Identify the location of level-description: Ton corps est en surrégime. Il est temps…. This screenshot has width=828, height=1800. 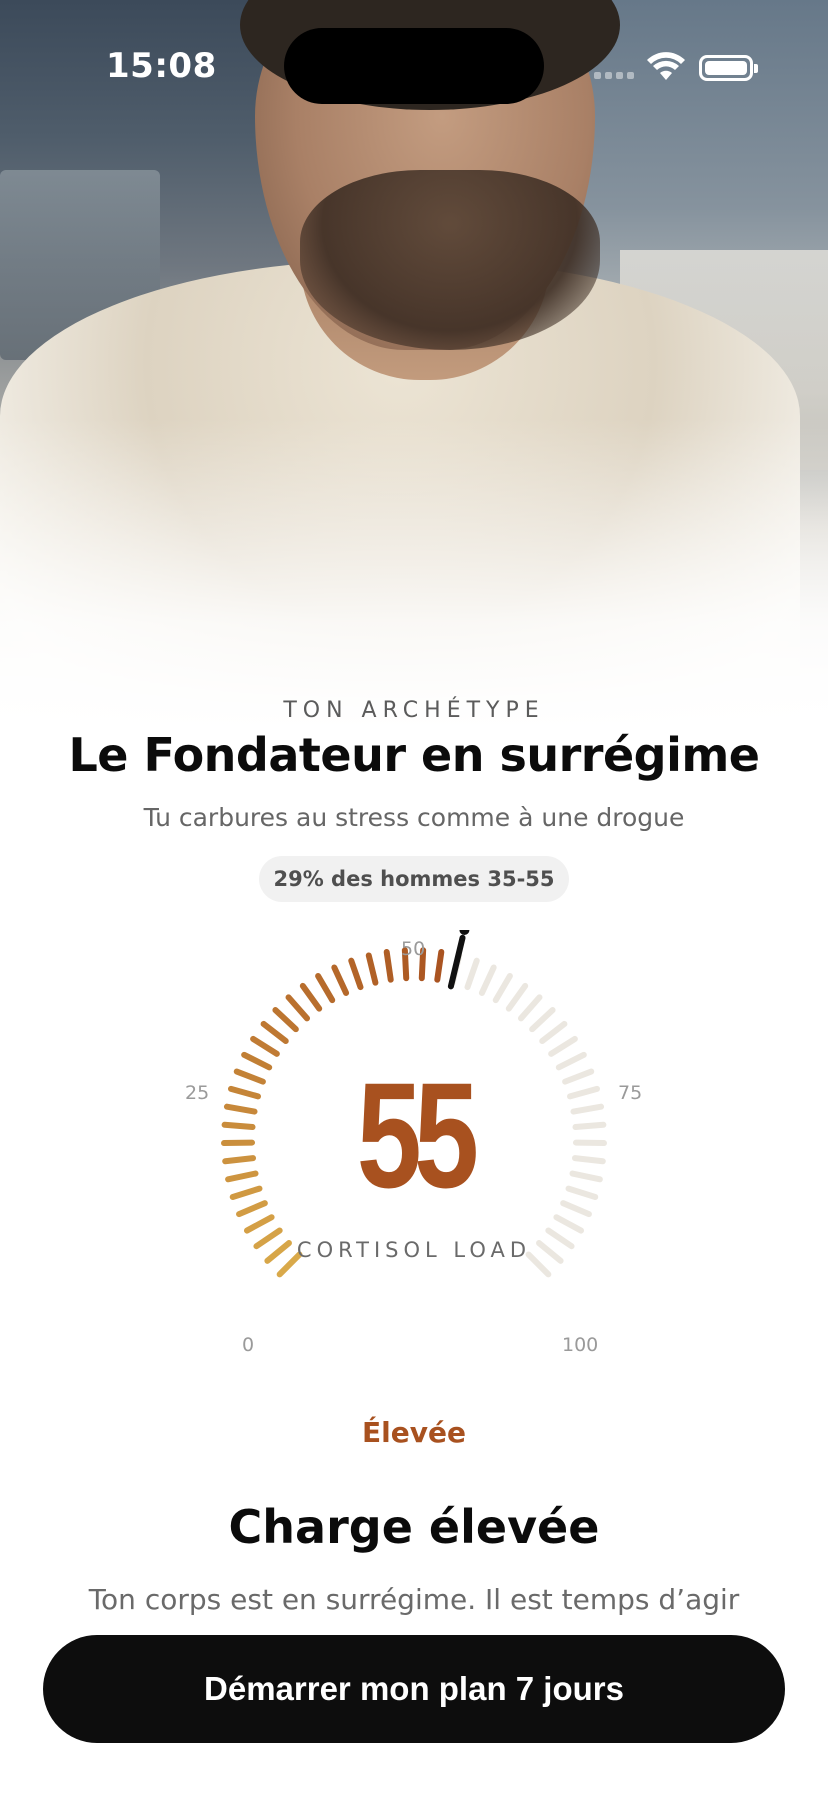
(414, 1599).